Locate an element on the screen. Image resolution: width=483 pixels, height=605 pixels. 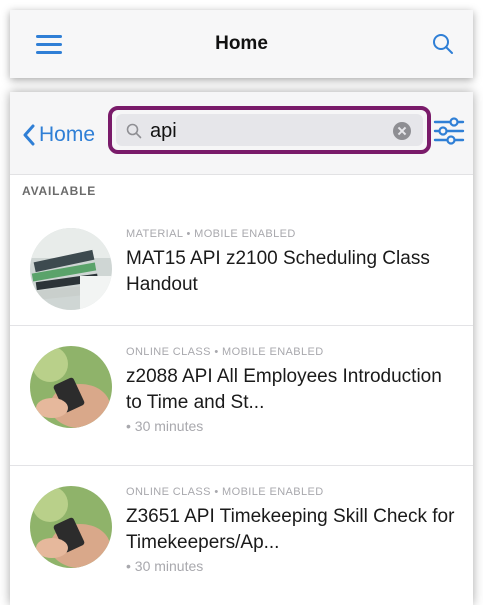
search-input is located at coordinates (265, 131).